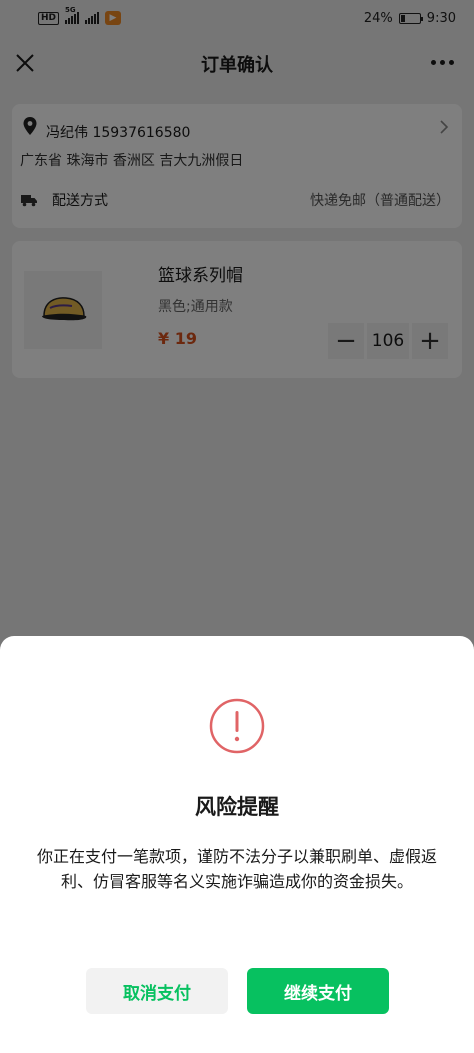 The height and width of the screenshot is (1053, 474). I want to click on warning-icon, so click(237, 726).